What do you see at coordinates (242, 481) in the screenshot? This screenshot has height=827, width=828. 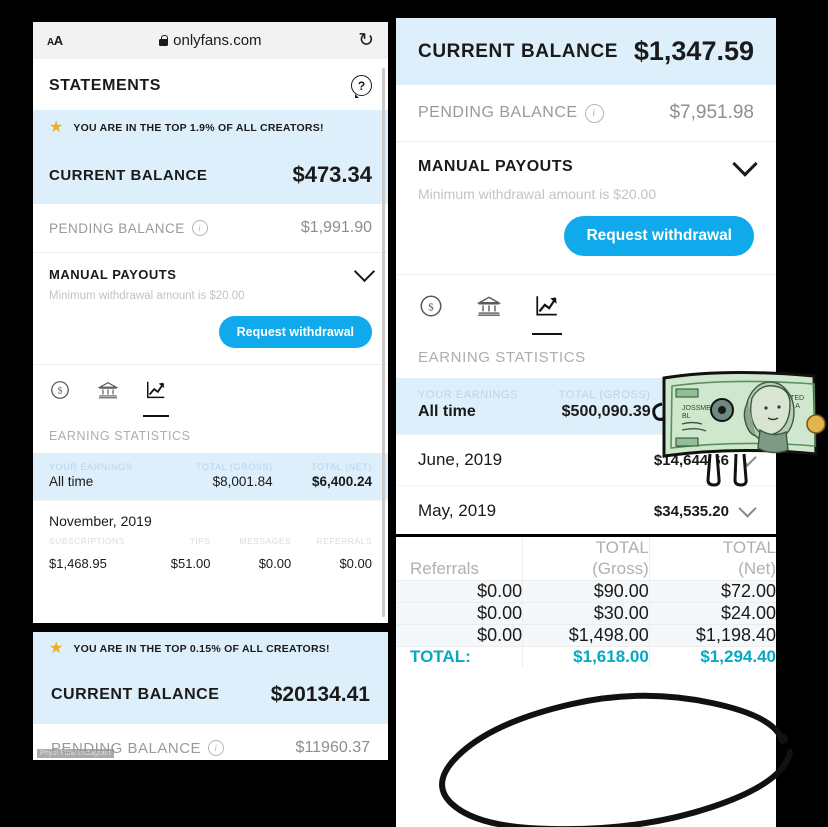 I see `all-time-gross: $8,001.84` at bounding box center [242, 481].